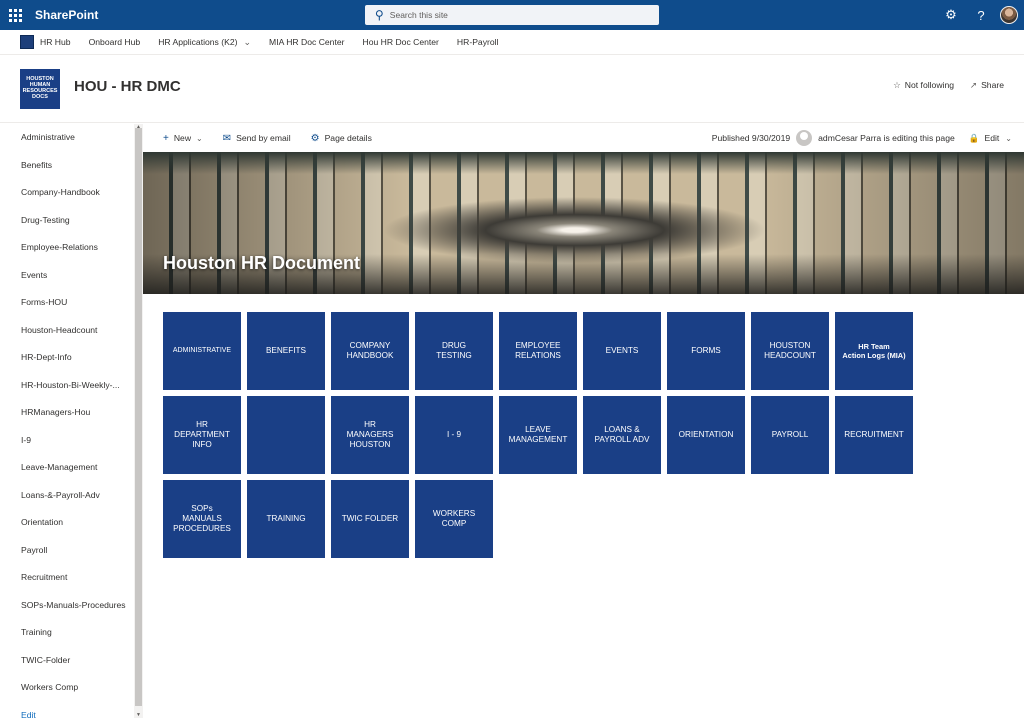  Describe the element at coordinates (987, 85) in the screenshot. I see `share-button: ↗ Share` at that location.